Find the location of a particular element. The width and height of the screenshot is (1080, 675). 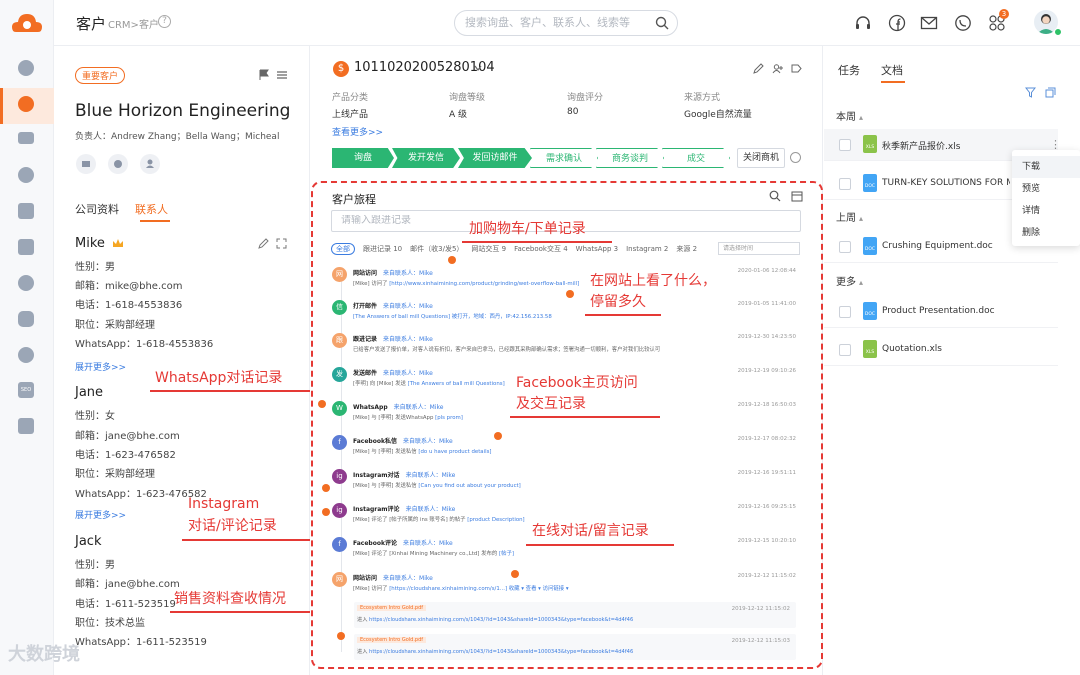

breadcrumb: CRM>客户 is located at coordinates (133, 23).